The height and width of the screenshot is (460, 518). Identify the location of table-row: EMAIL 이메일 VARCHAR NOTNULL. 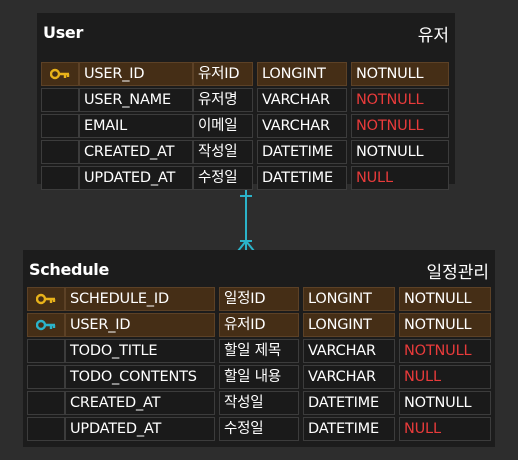
(246, 126).